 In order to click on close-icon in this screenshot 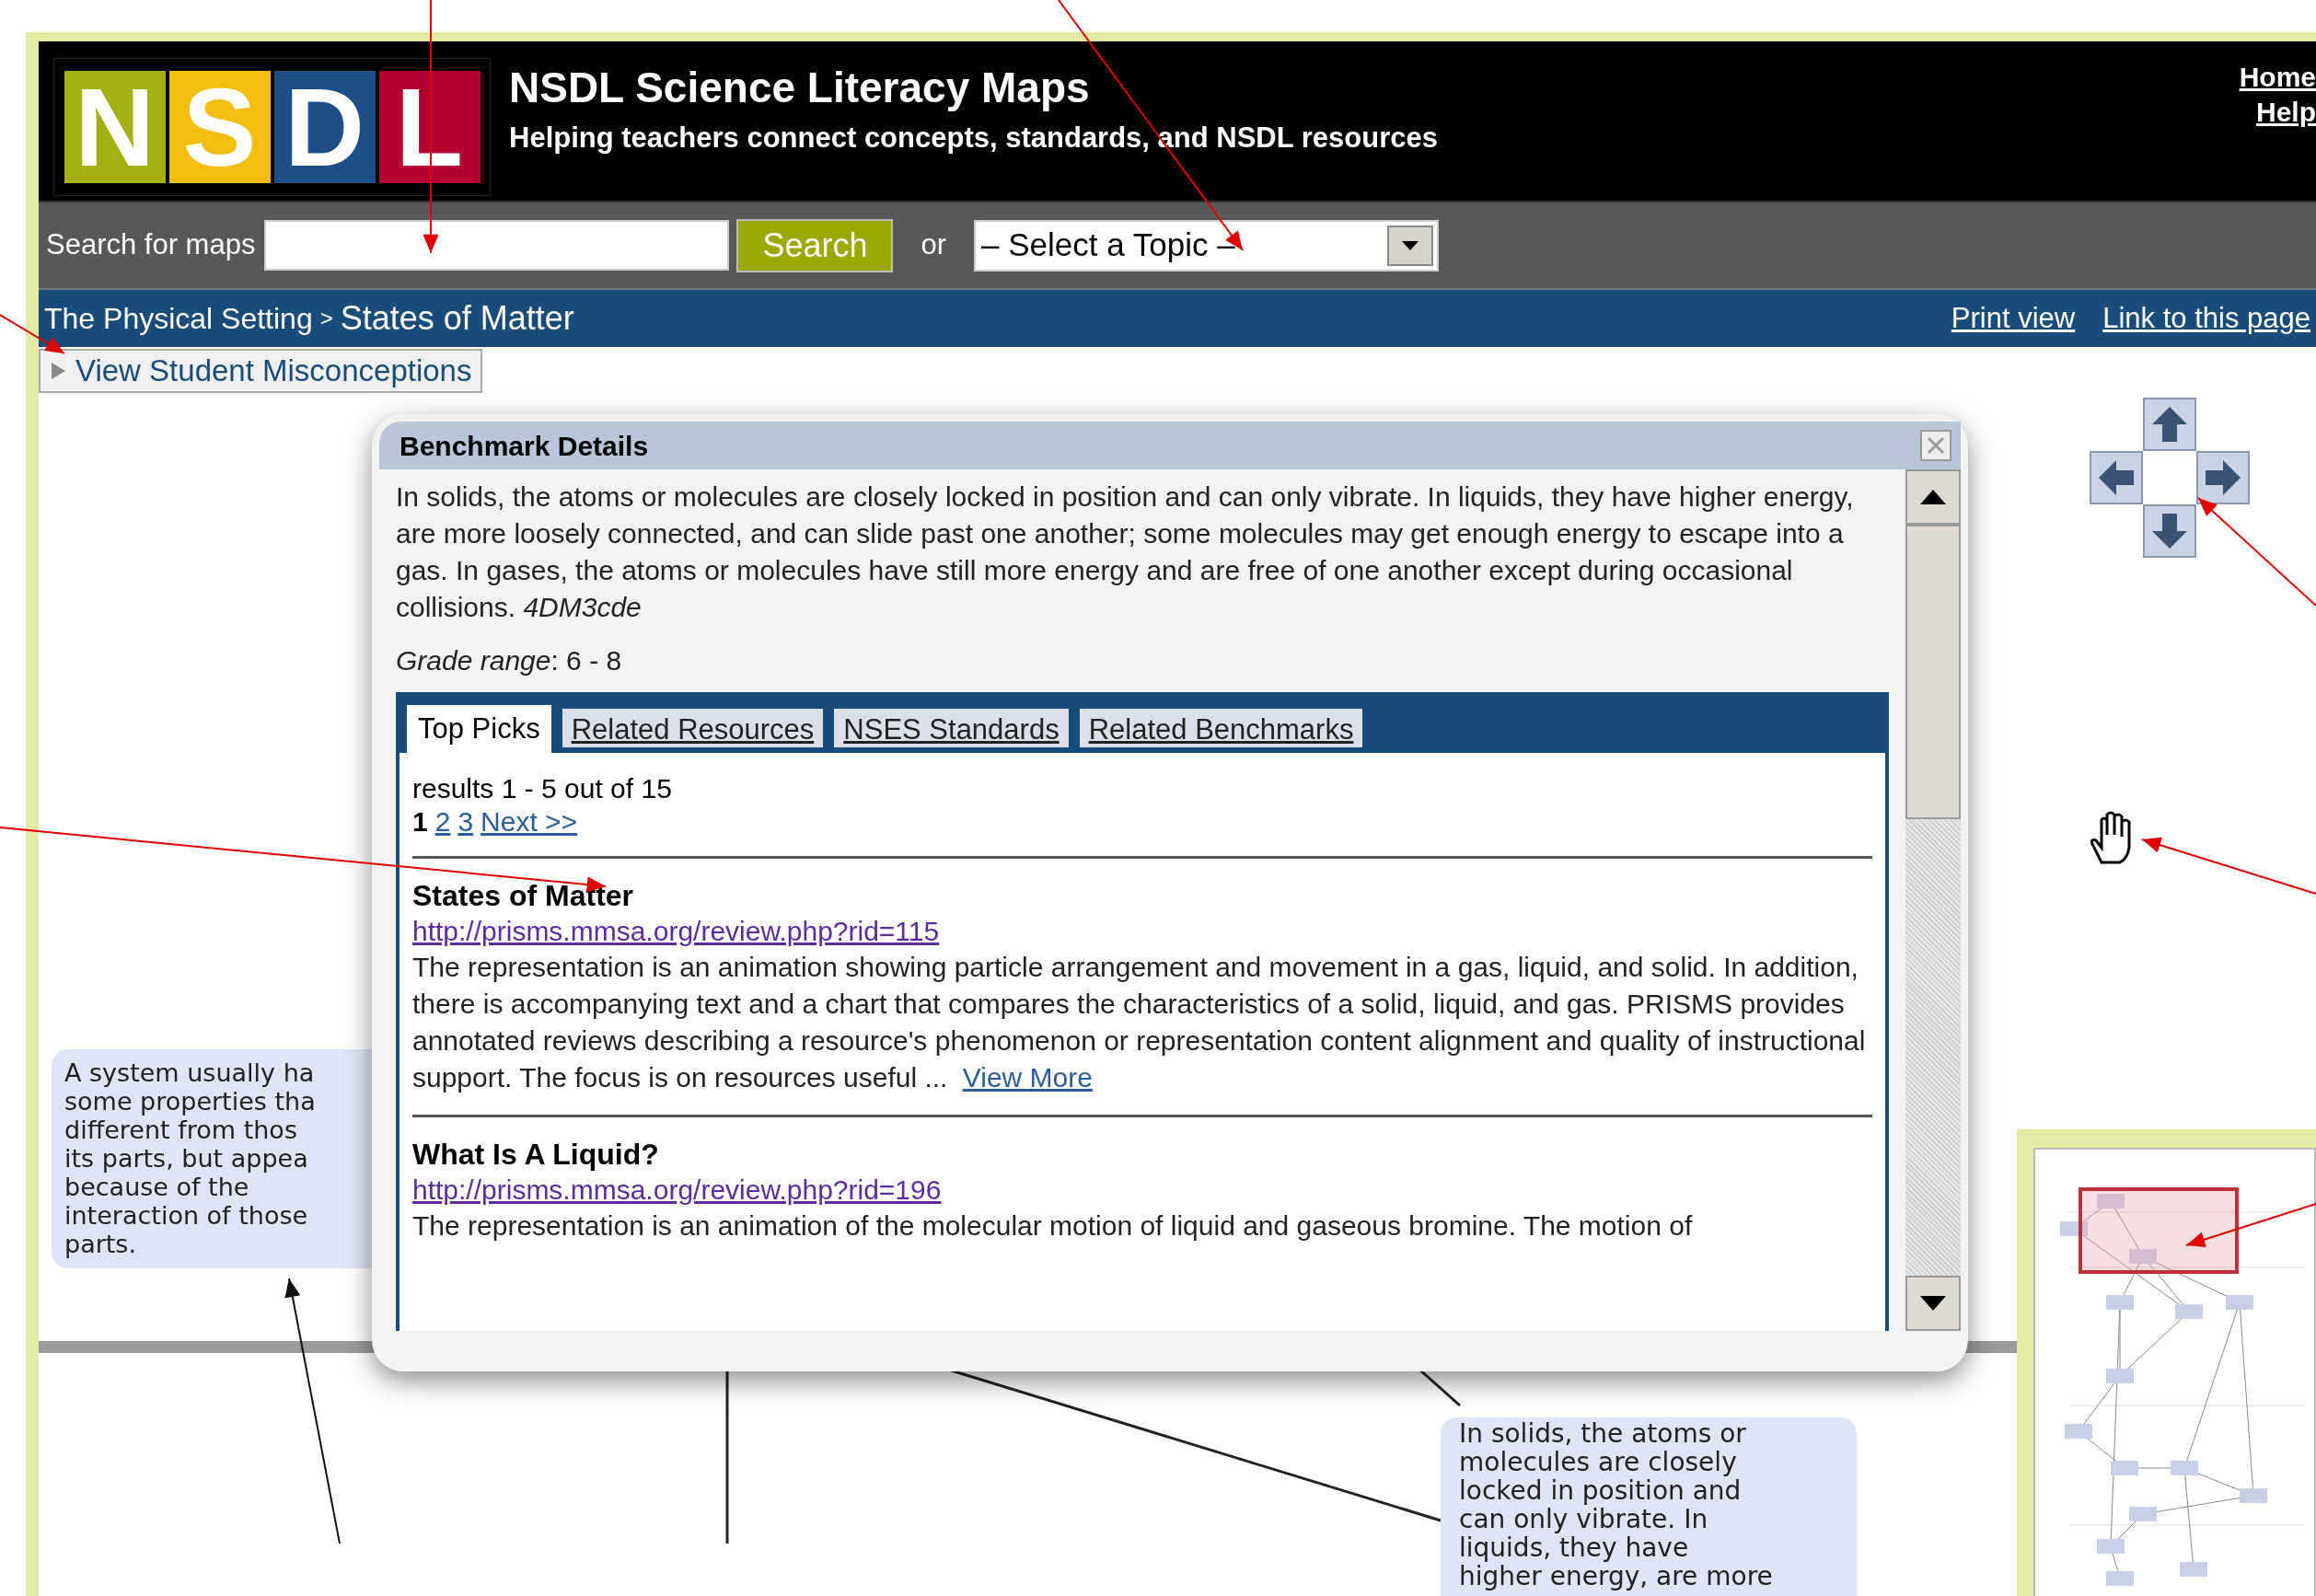, I will do `click(1936, 446)`.